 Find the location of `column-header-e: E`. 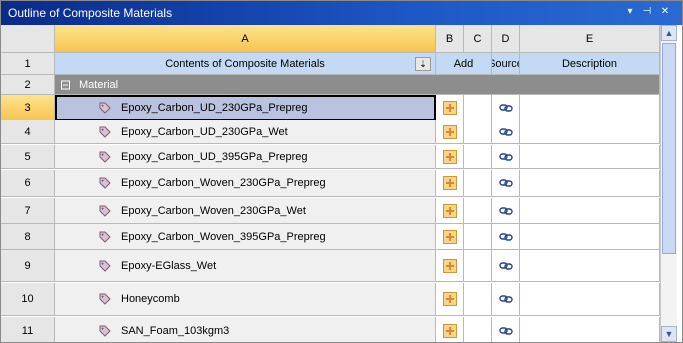

column-header-e: E is located at coordinates (590, 39).